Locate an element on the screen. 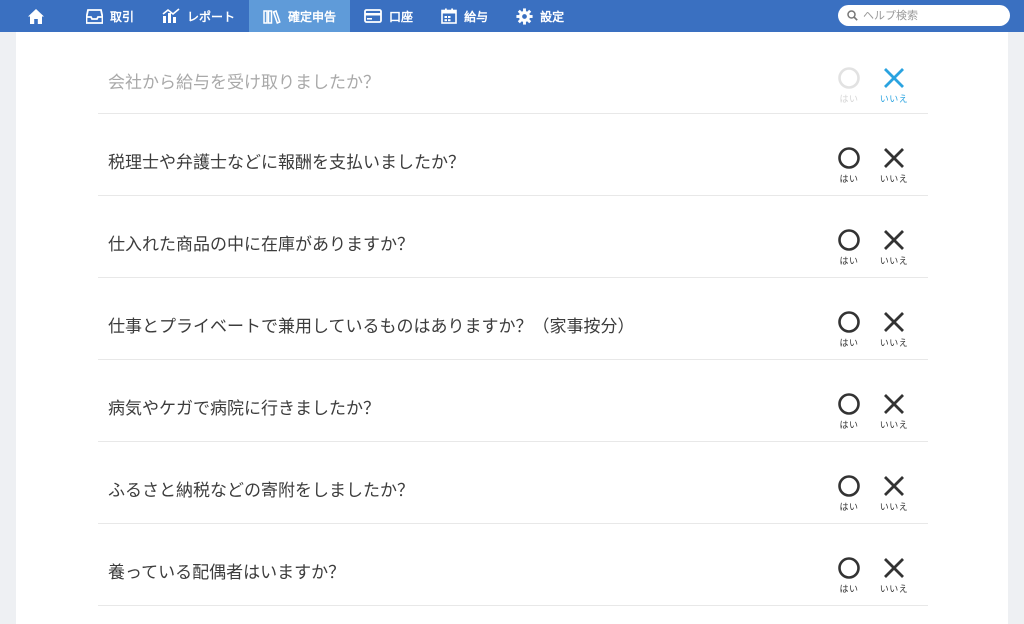 The image size is (1024, 624). question-row: 税理士や弁護士などに報酬を支払いましたか？ はい いいえ is located at coordinates (513, 155).